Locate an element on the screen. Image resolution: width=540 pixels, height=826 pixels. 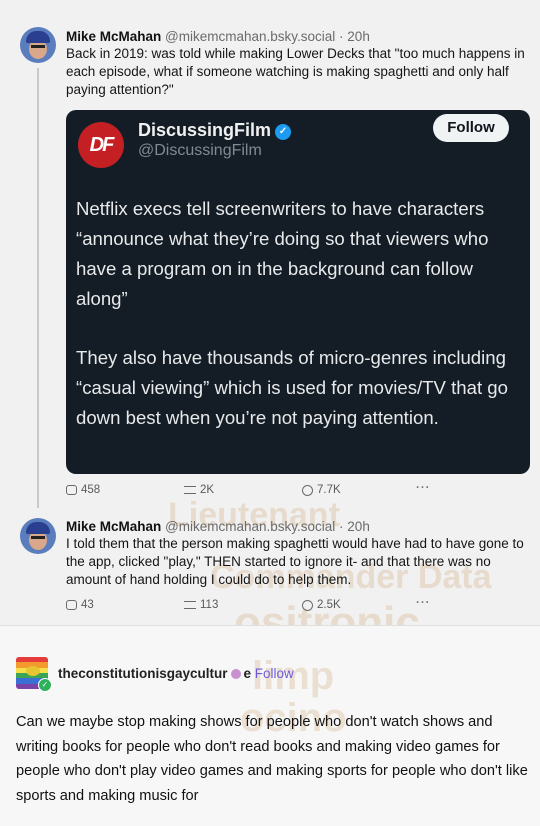
like-button: 2.5K is located at coordinates (321, 605).